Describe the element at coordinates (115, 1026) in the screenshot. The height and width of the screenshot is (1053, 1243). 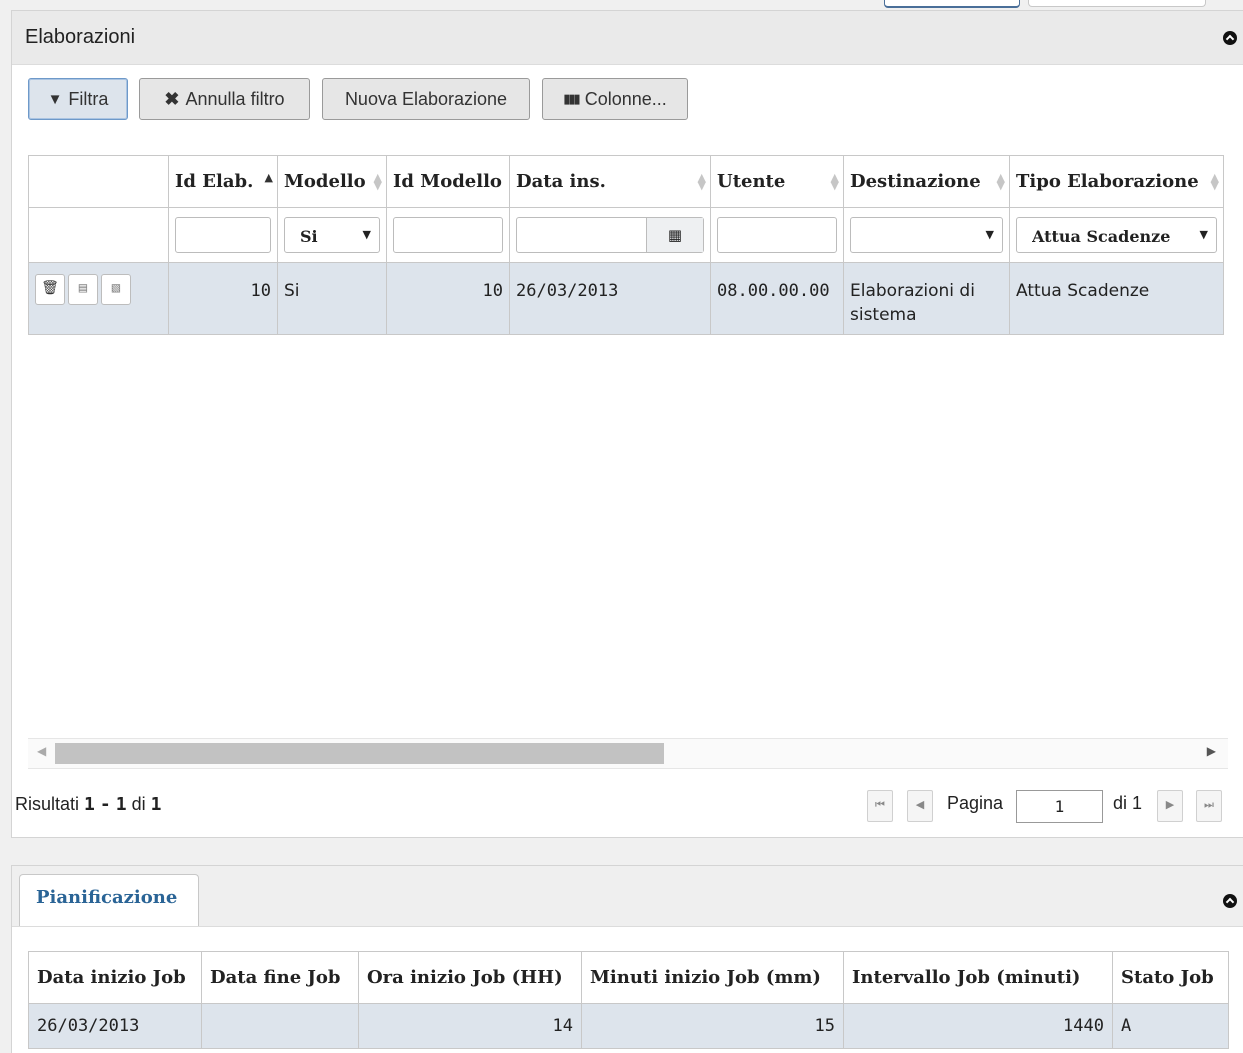
I see `cell-data-inizio: 26/03/2013` at that location.